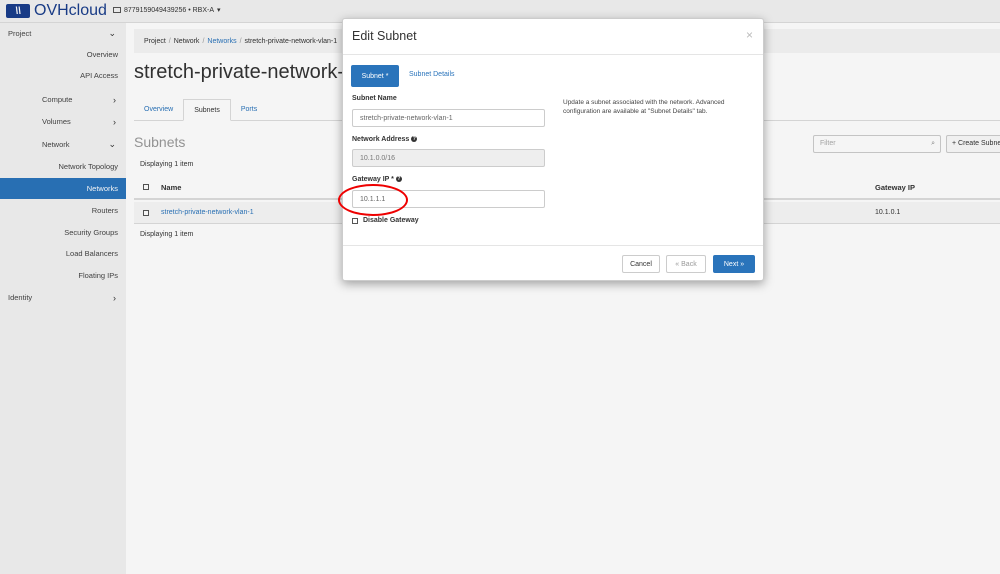  What do you see at coordinates (432, 74) in the screenshot?
I see `tab-subnet-details: Subnet Details` at bounding box center [432, 74].